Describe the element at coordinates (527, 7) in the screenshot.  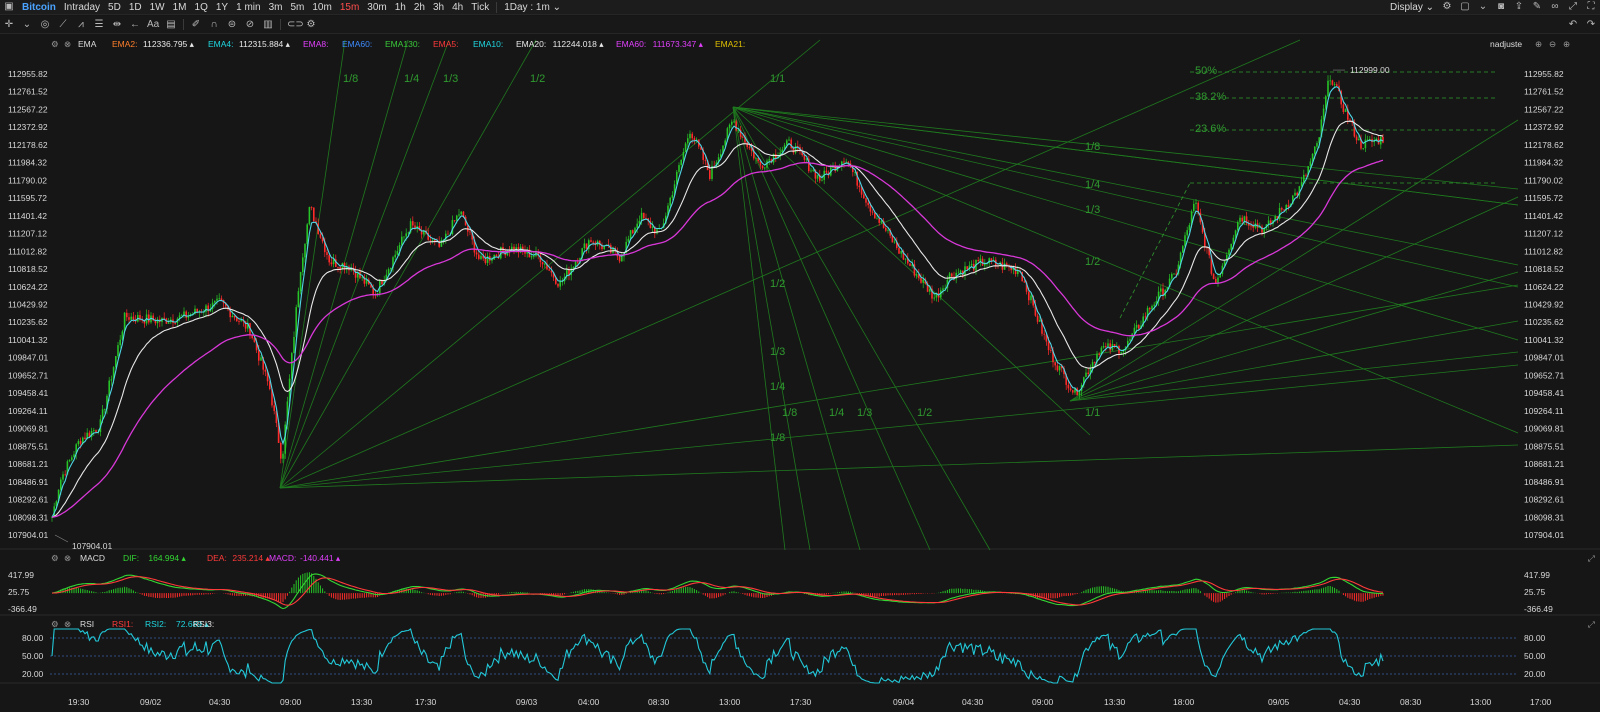
I see `range-select-value: 1Day : 1m` at that location.